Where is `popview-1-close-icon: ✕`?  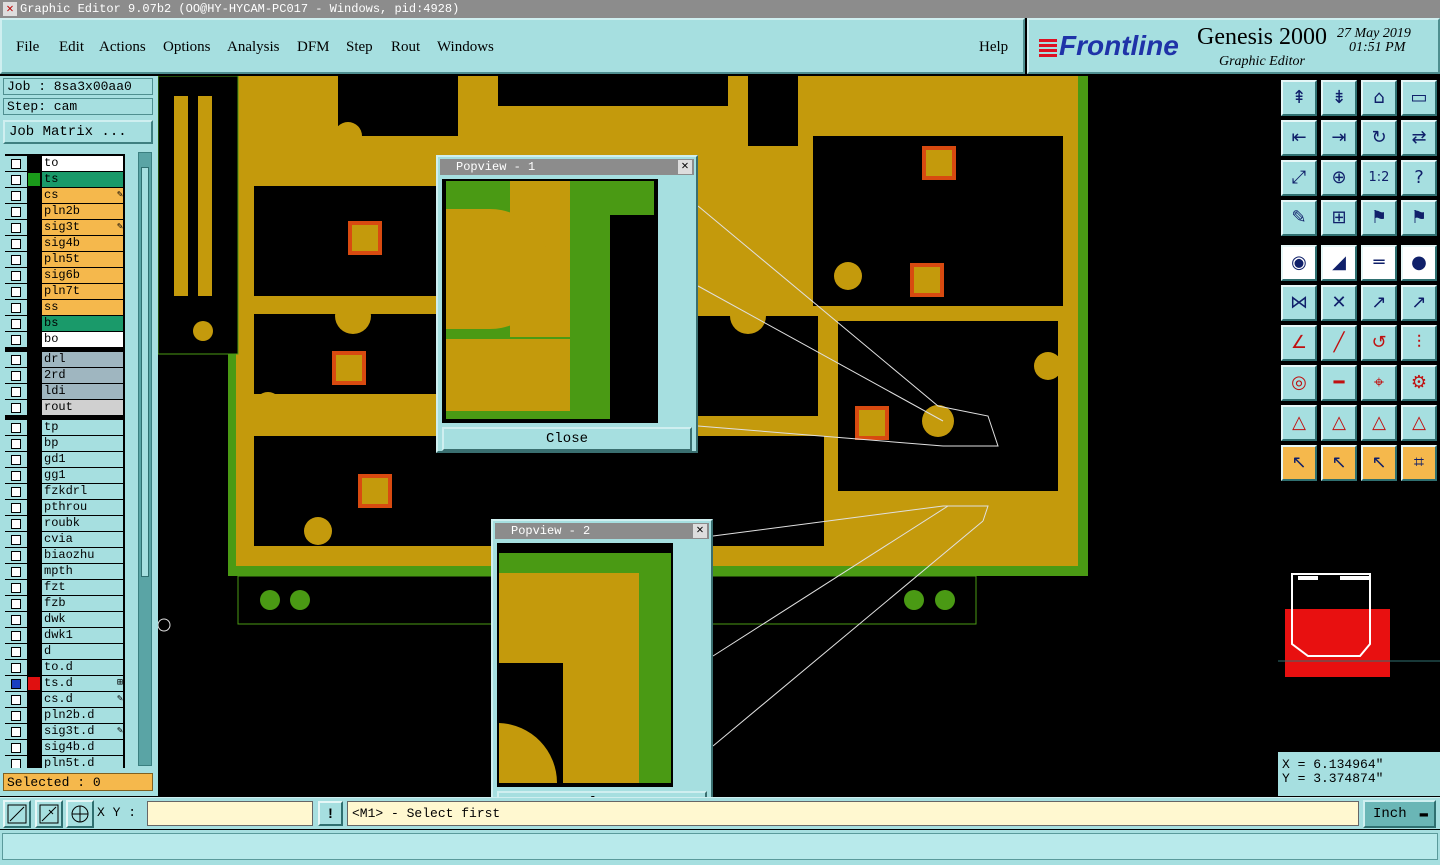 popview-1-close-icon: ✕ is located at coordinates (685, 167).